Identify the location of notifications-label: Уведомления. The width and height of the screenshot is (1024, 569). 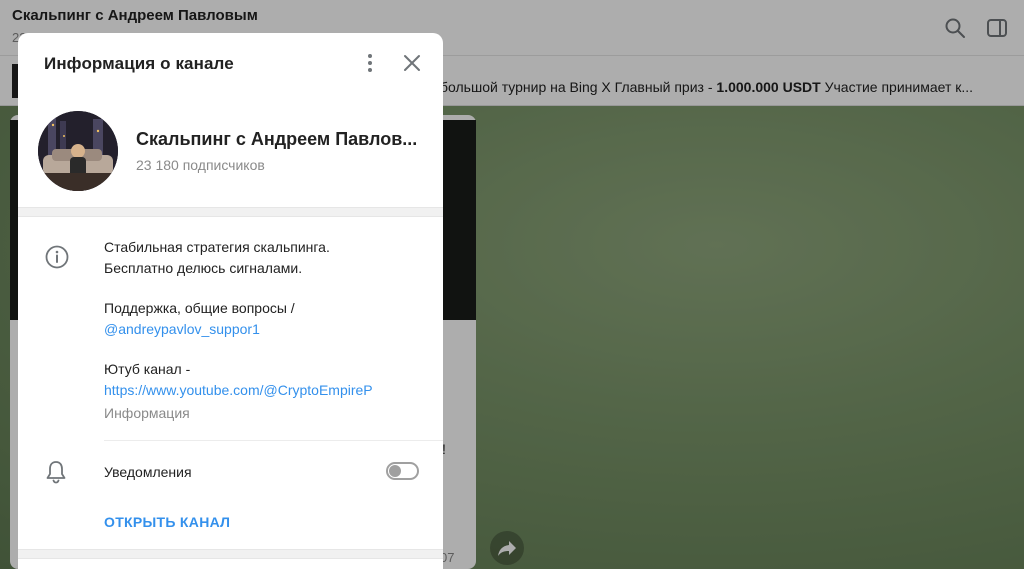
(148, 472).